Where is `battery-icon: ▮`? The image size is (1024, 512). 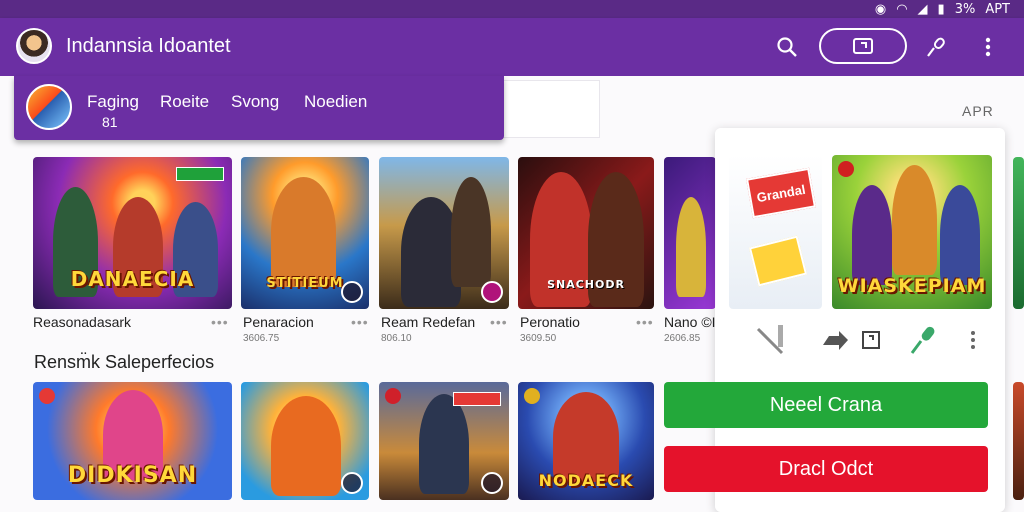
battery-icon: ▮ is located at coordinates (941, 9).